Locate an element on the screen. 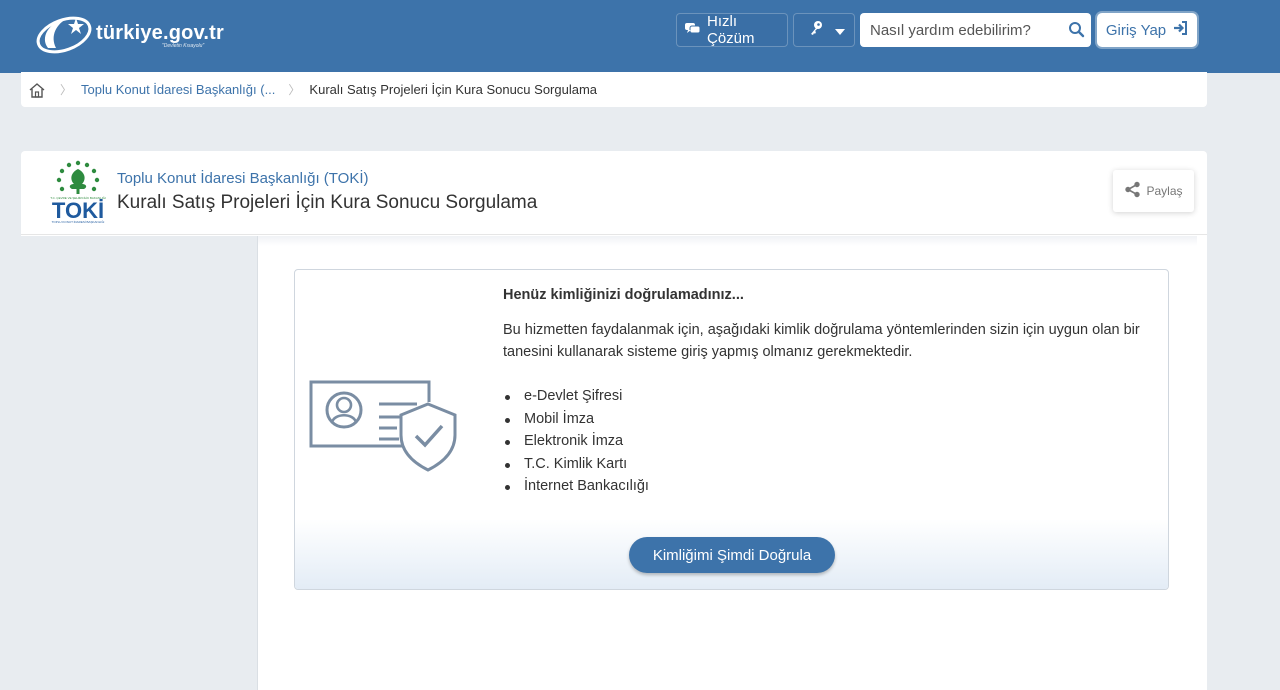  quick-solution-button: Hızlı Çözüm is located at coordinates (732, 30).